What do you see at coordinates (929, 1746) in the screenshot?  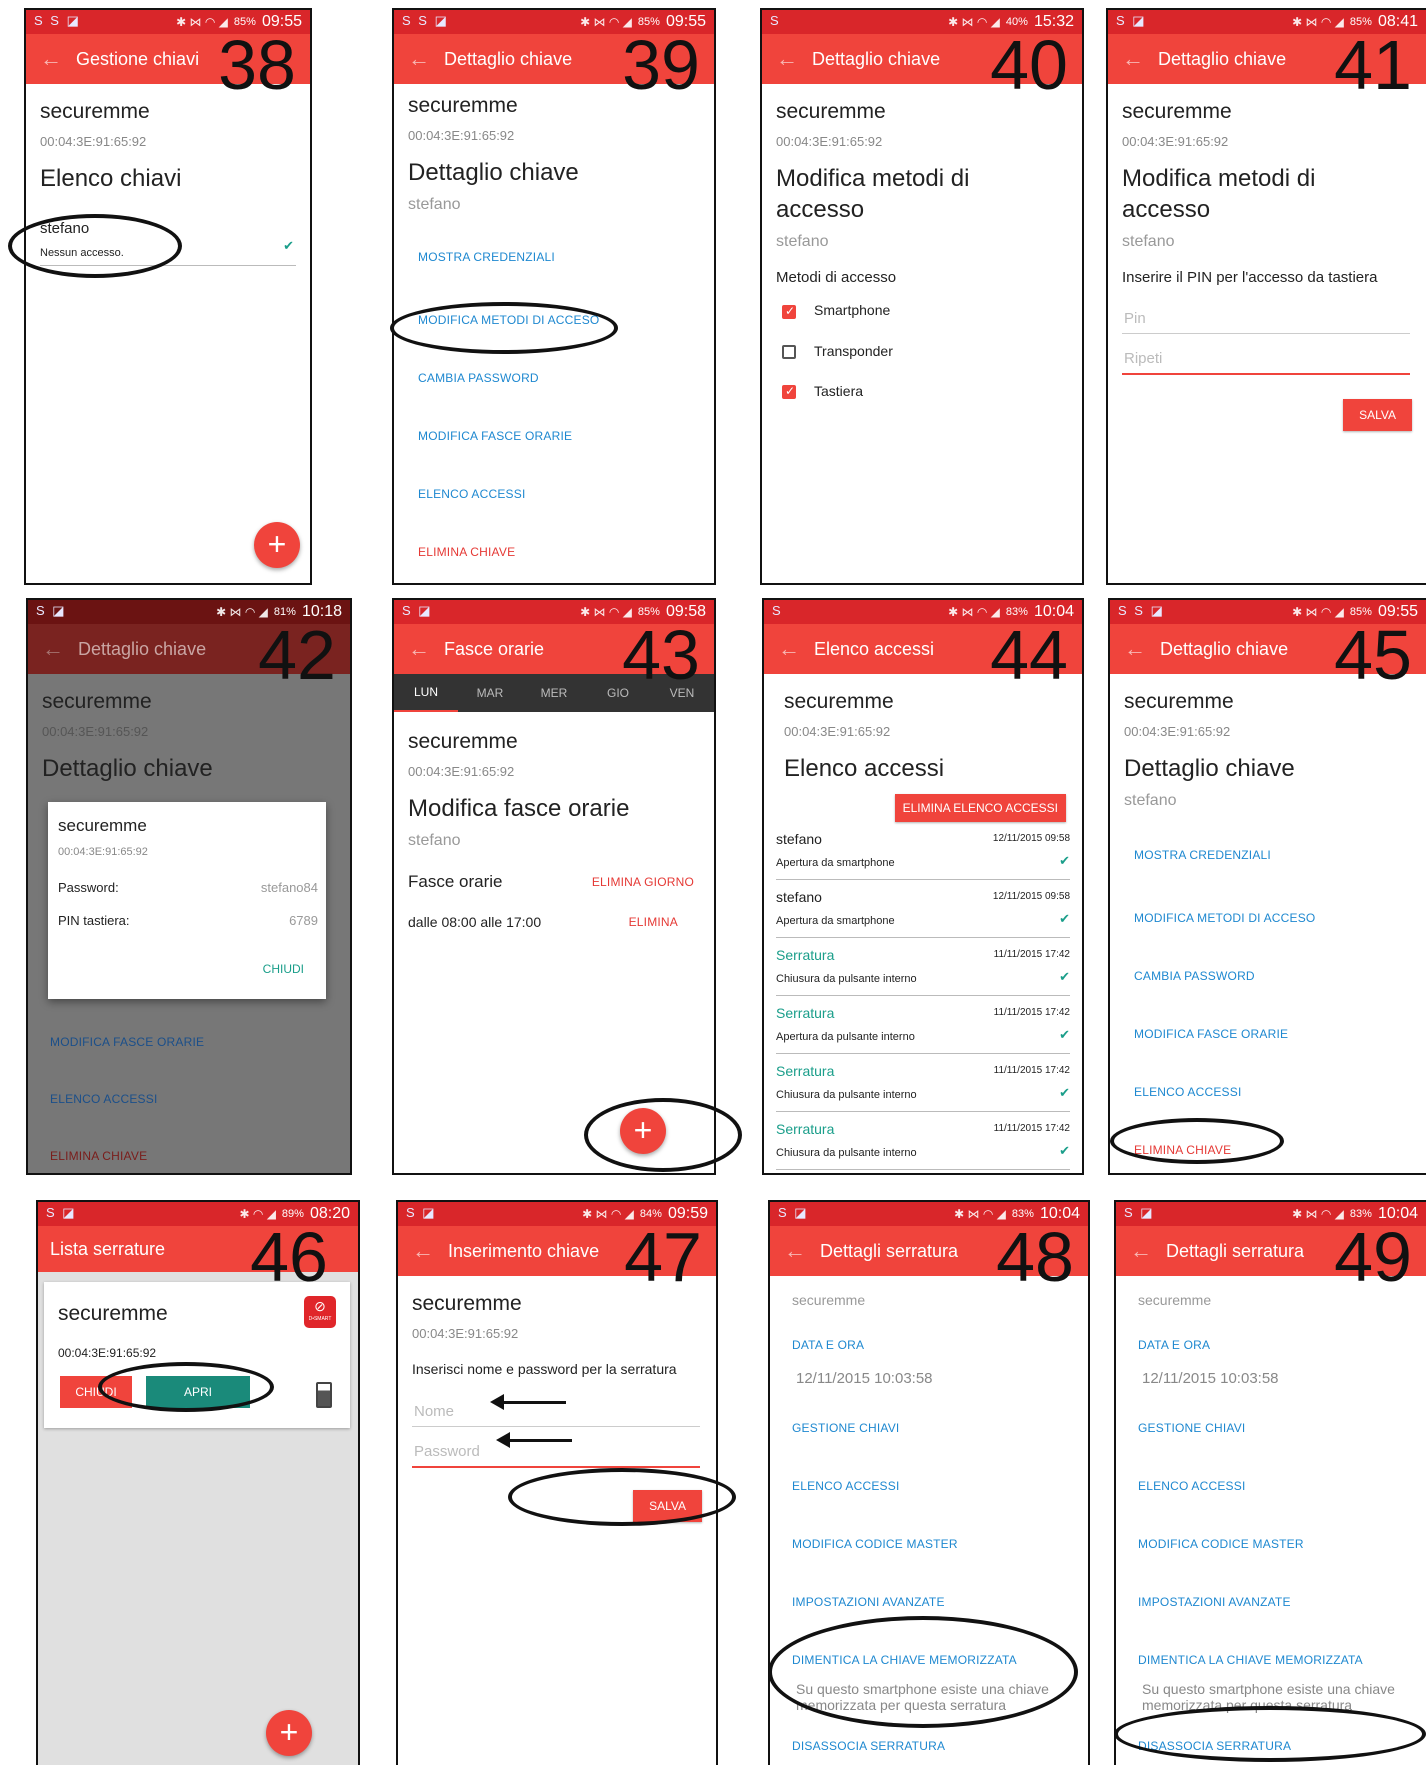 I see `unlink-lock-link: DISASSOCIA SERRATURA` at bounding box center [929, 1746].